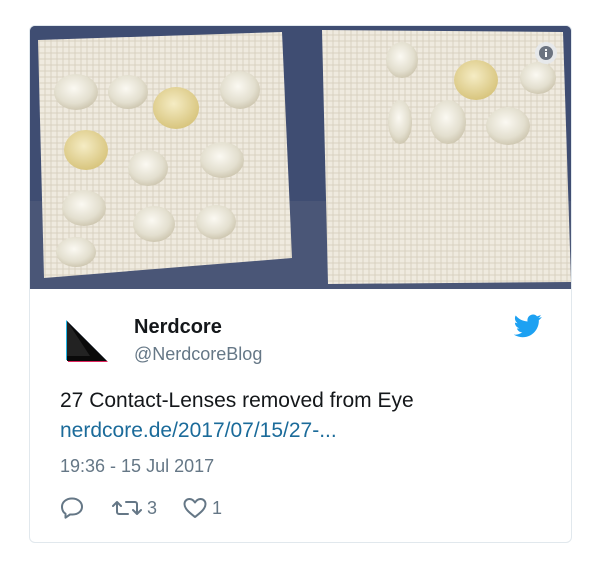 The height and width of the screenshot is (562, 600). What do you see at coordinates (198, 354) in the screenshot?
I see `author-handle: @NerdcoreBlog` at bounding box center [198, 354].